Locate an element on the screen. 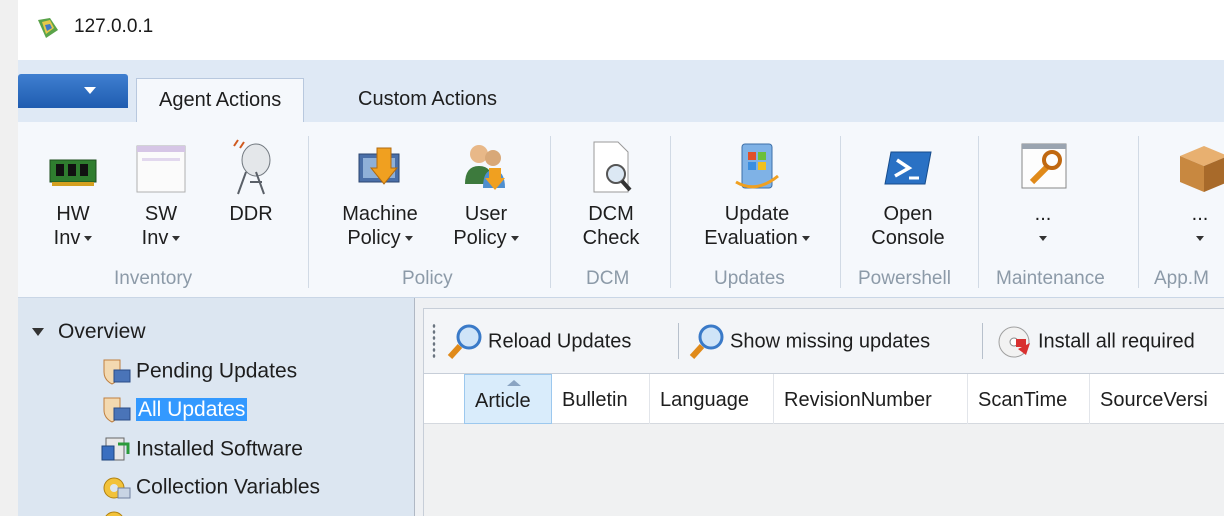 The height and width of the screenshot is (516, 1224). show-missing-updates-button: Show missing updates is located at coordinates (809, 343).